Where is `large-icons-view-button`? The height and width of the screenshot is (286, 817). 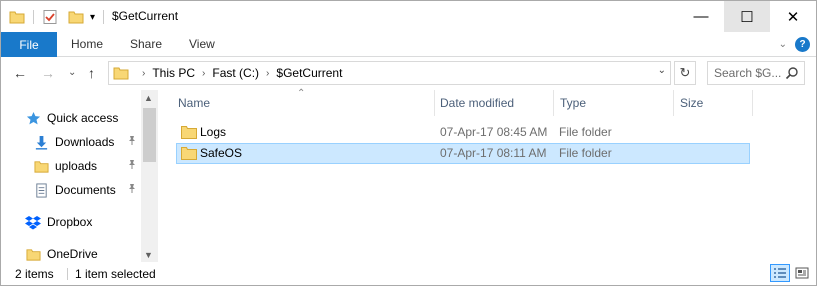
large-icons-view-button is located at coordinates (802, 273).